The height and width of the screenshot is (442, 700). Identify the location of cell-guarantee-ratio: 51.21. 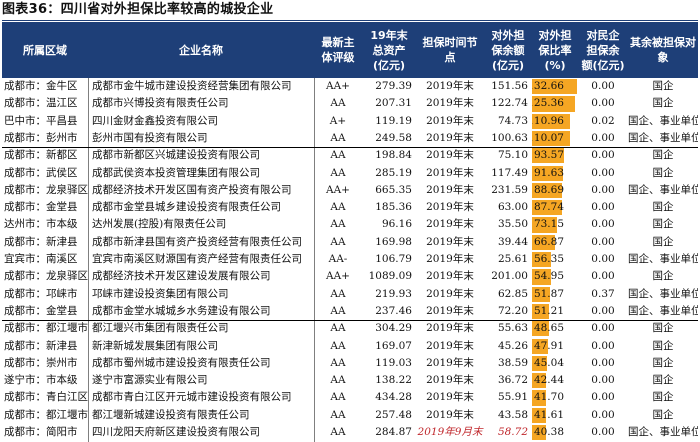
(555, 311).